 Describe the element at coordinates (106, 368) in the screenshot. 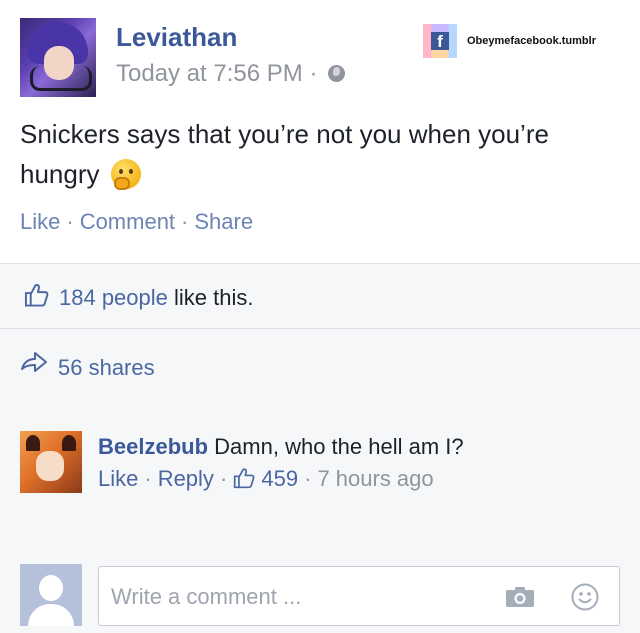

I see `shares-count: 56 shares` at that location.